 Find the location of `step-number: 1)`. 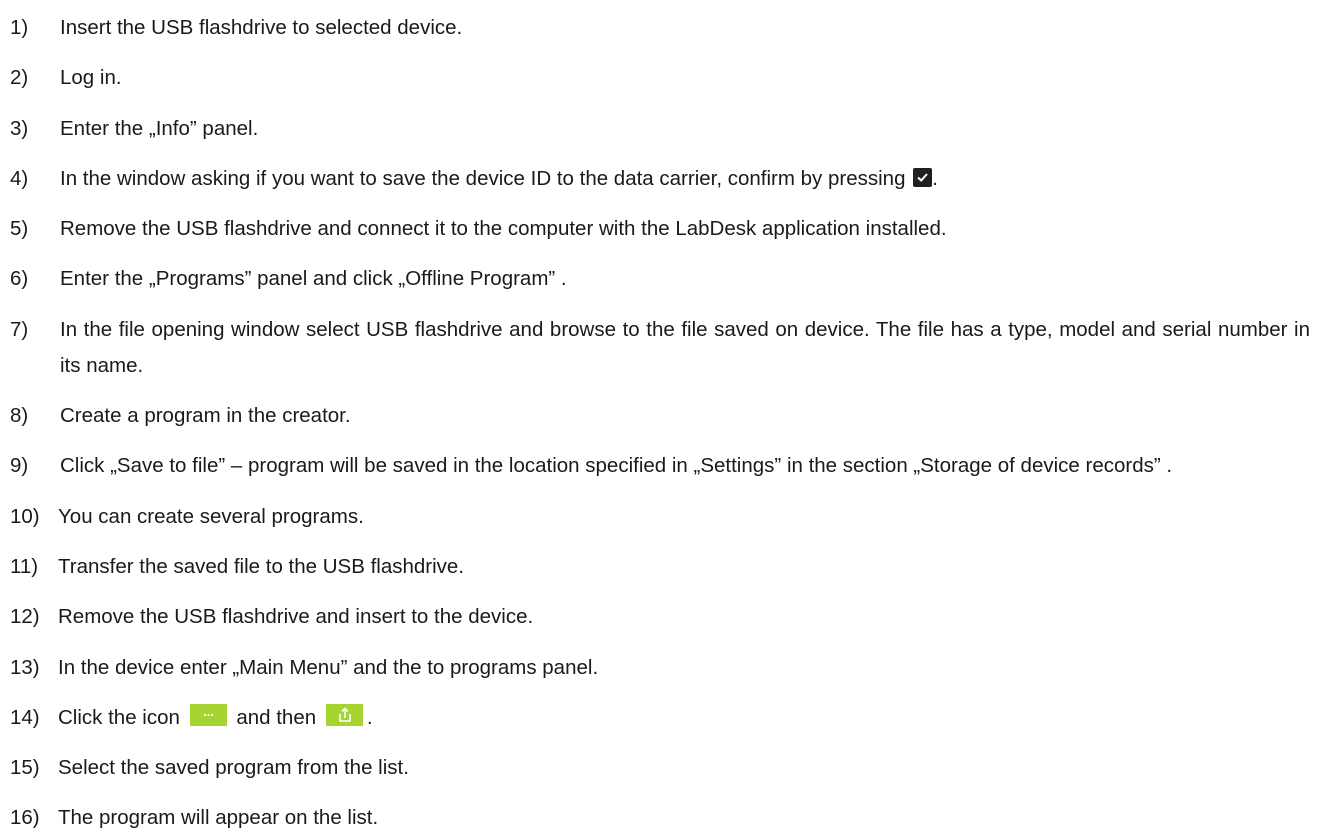

step-number: 1) is located at coordinates (19, 27).